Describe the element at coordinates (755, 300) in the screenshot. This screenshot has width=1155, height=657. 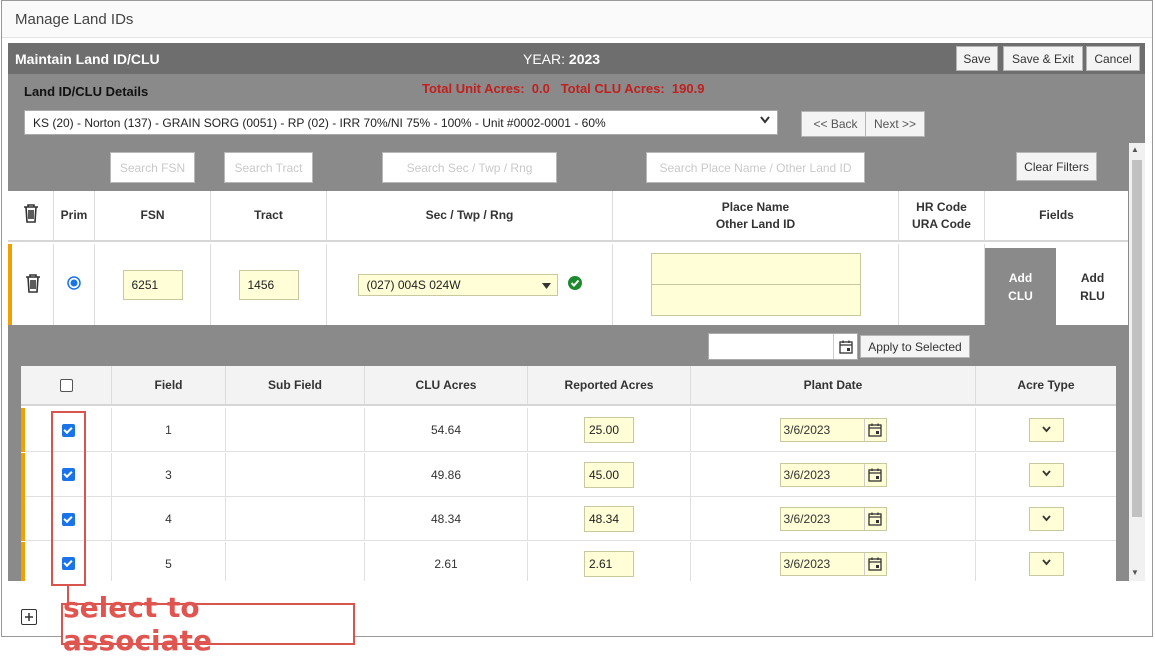
I see `other-land-id-input` at that location.